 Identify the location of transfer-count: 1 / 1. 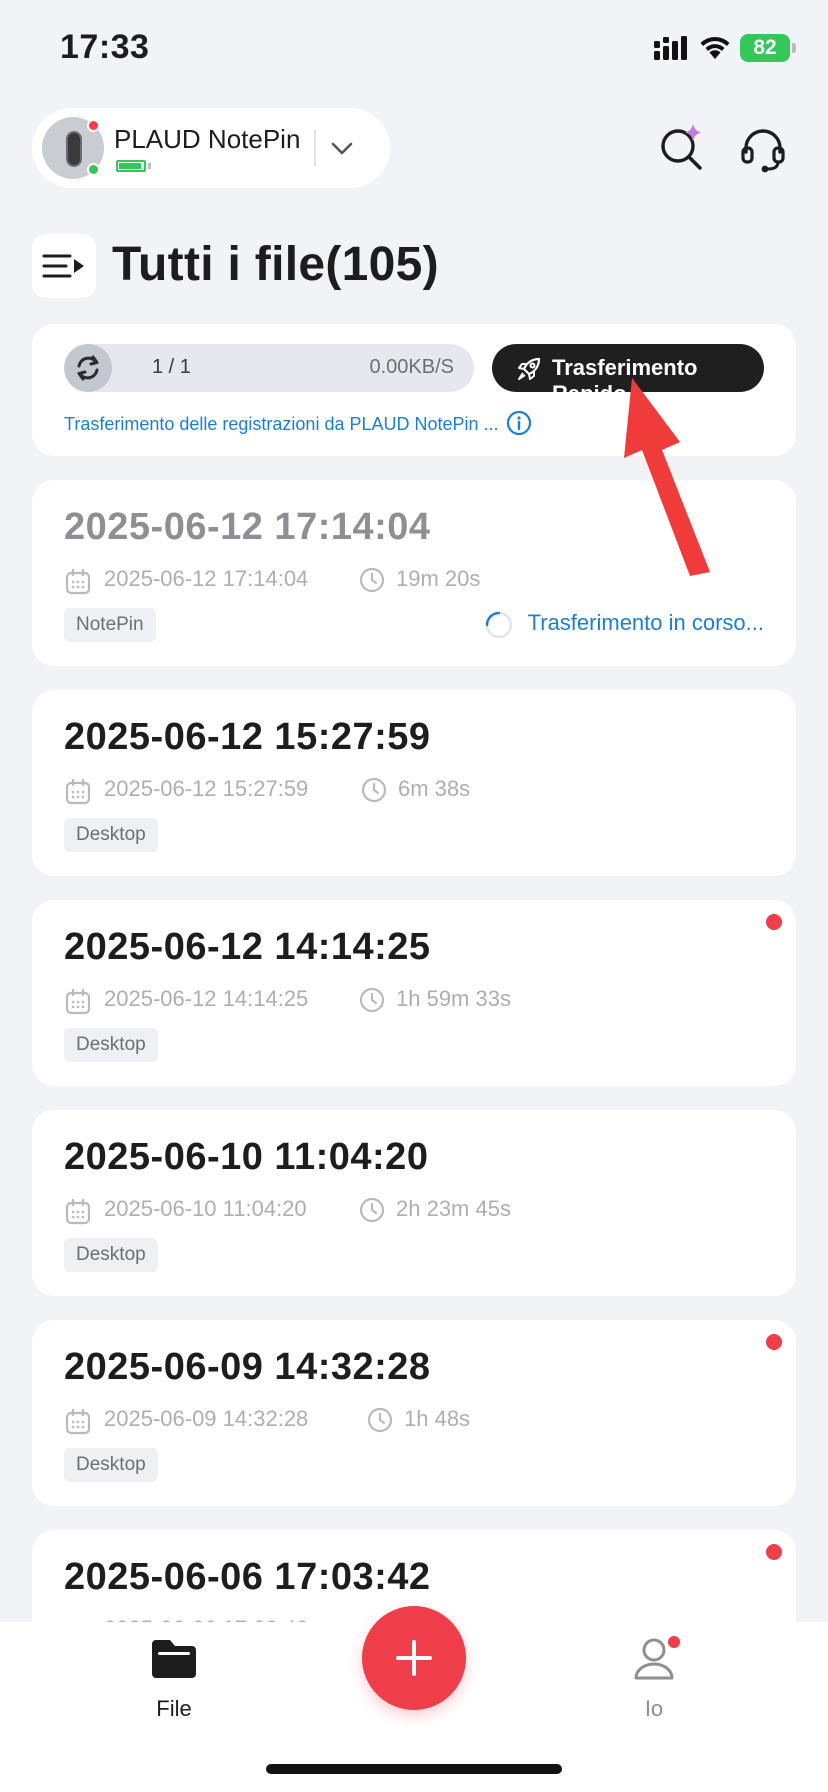
(171, 367).